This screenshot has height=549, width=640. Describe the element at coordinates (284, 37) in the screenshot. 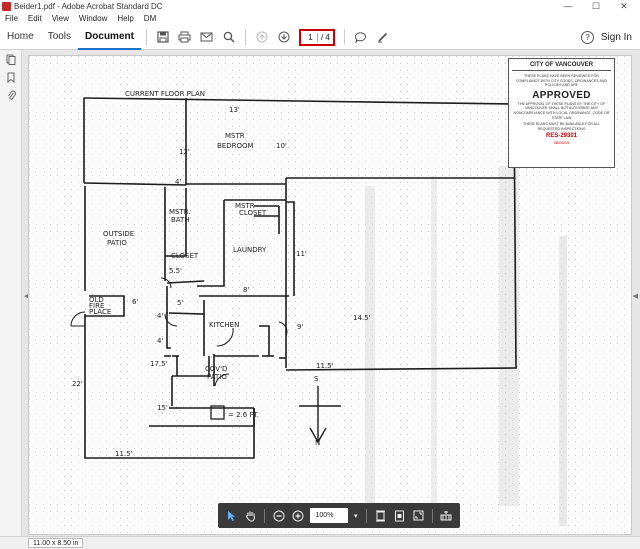

I see `next-page-icon` at that location.